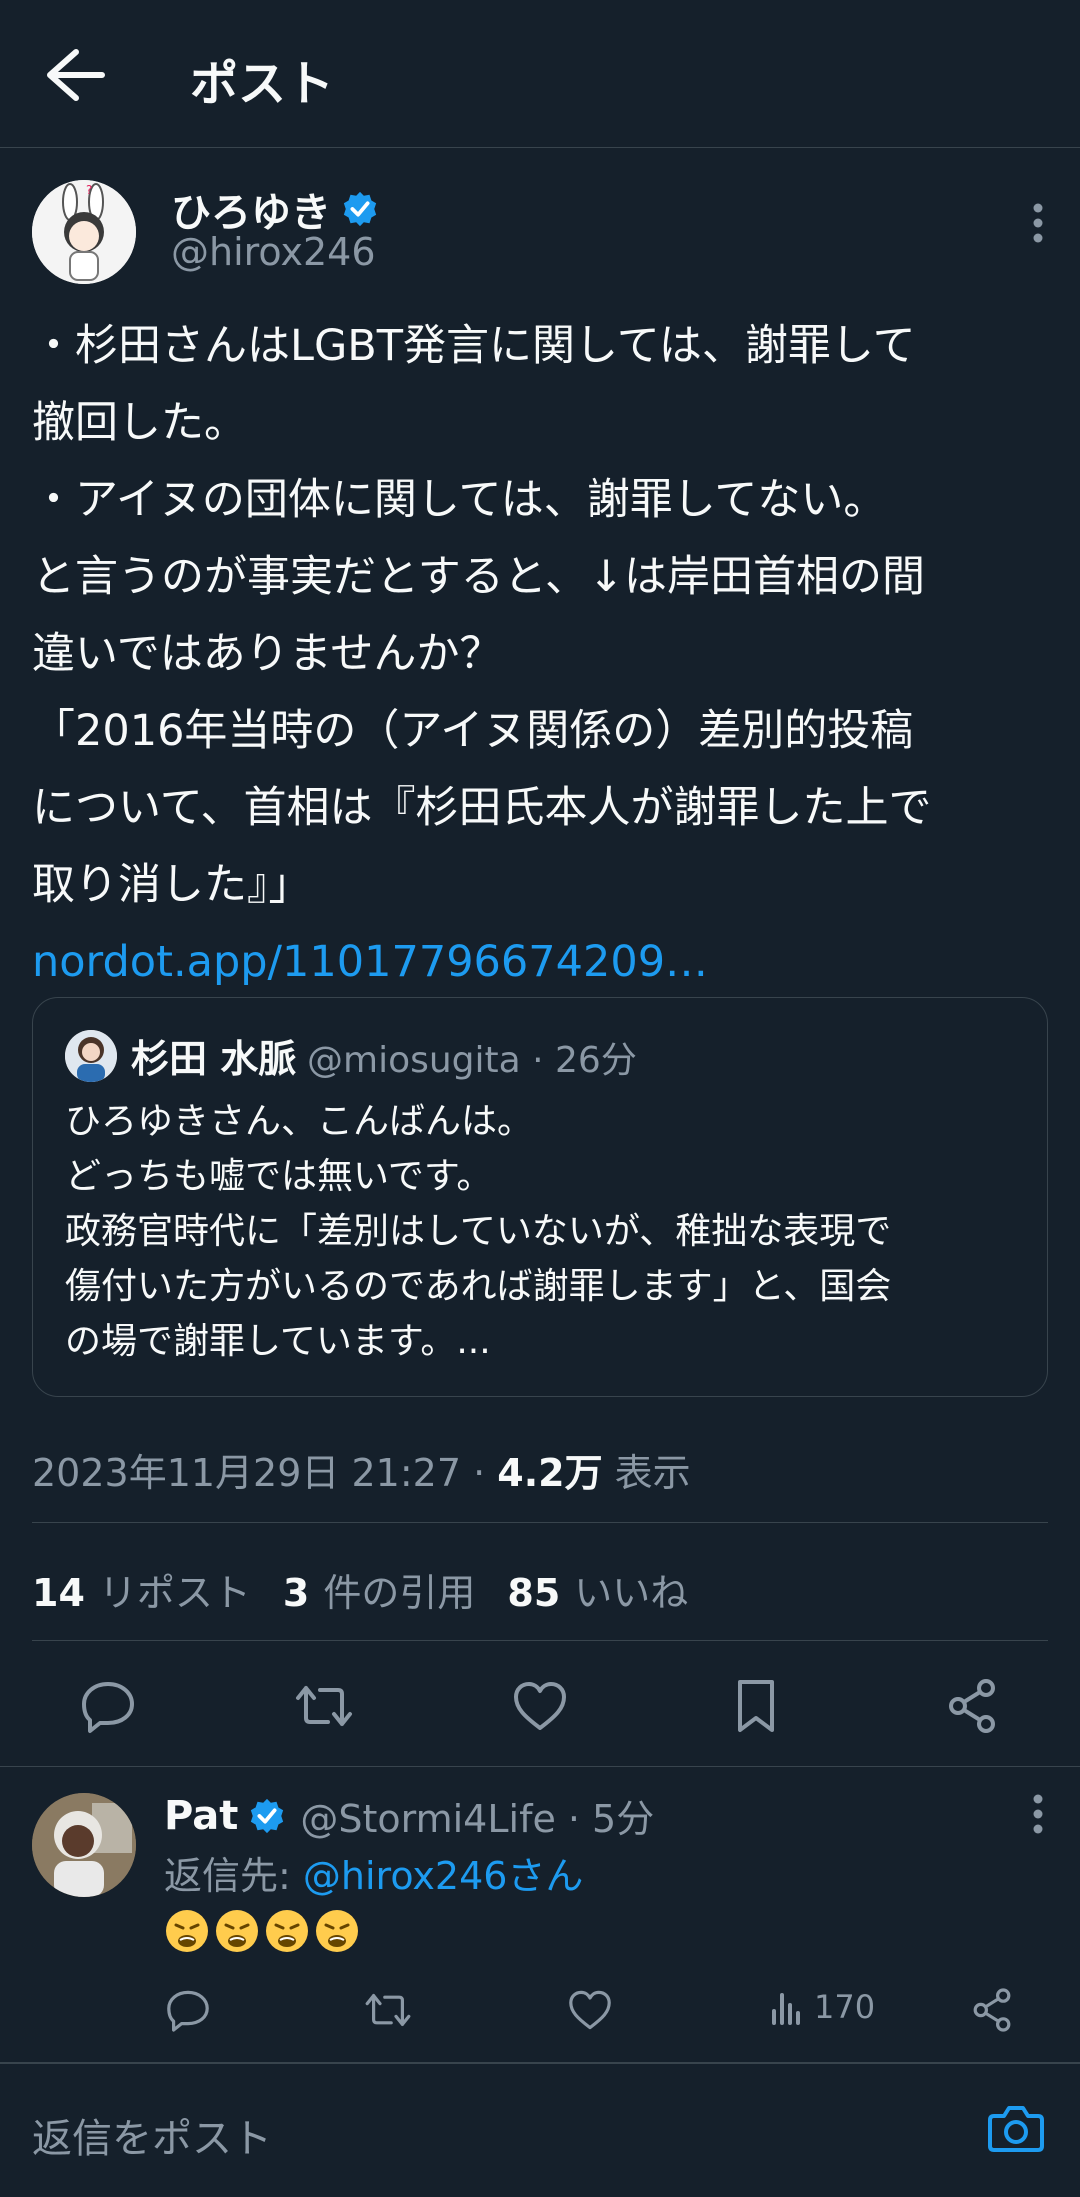 The width and height of the screenshot is (1080, 2197). Describe the element at coordinates (756, 1706) in the screenshot. I see `bookmark-icon` at that location.